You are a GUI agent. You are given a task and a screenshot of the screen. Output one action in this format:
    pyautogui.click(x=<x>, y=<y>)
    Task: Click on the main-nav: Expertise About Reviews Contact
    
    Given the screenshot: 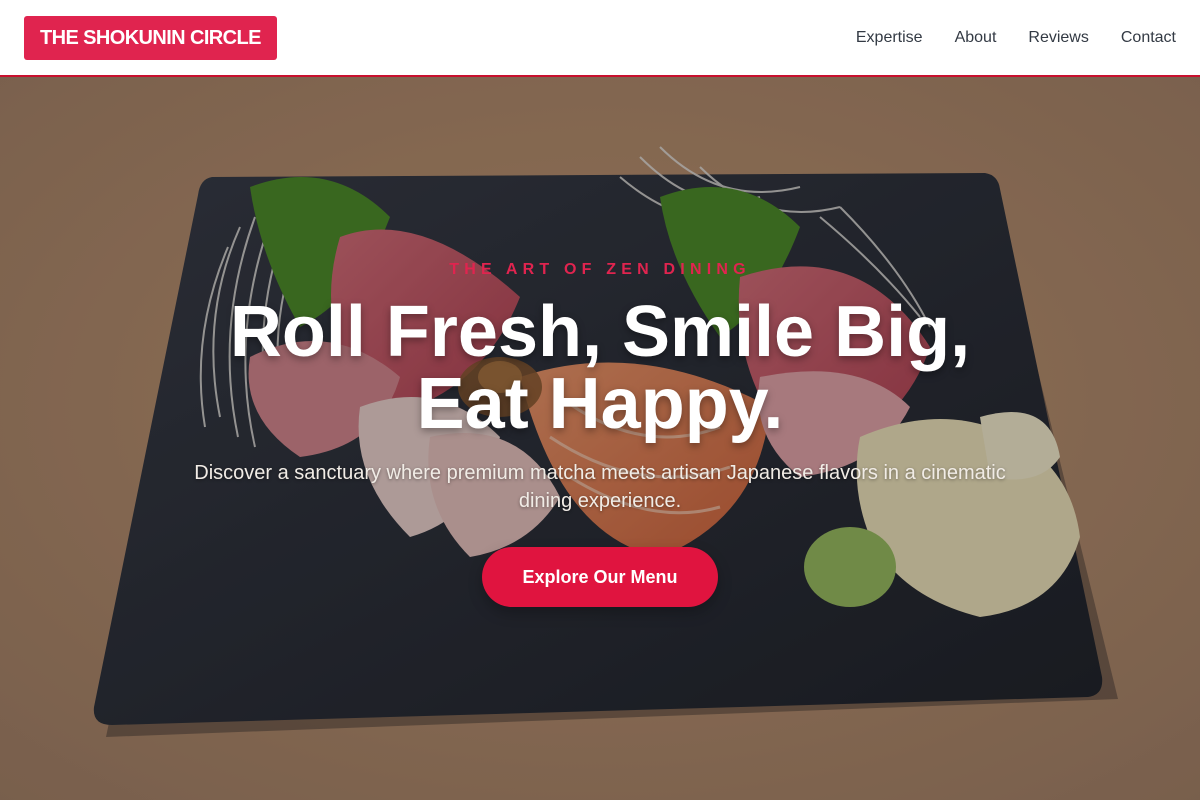 What is the action you would take?
    pyautogui.click(x=1016, y=38)
    